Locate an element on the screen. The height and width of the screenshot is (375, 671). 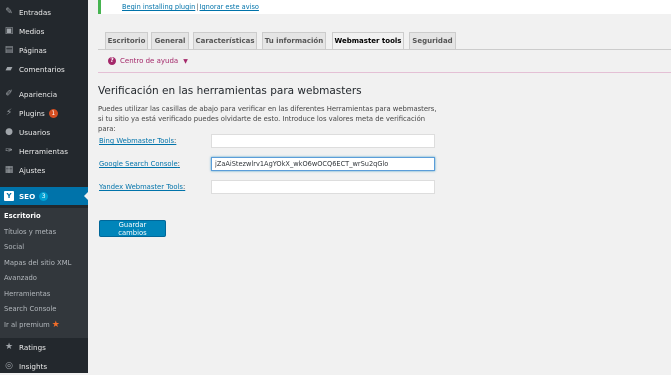
wrench-icon: ✑ is located at coordinates (9, 151).